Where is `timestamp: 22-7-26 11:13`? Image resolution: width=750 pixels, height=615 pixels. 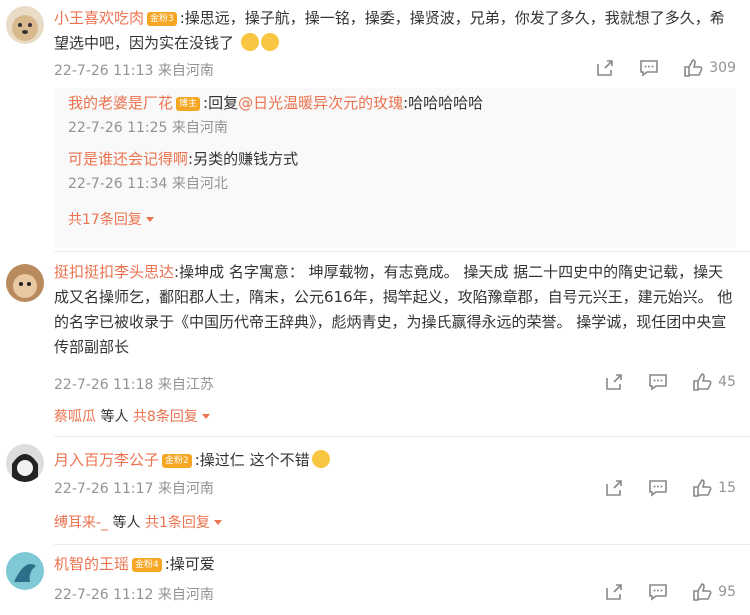
timestamp: 22-7-26 11:13 is located at coordinates (104, 71).